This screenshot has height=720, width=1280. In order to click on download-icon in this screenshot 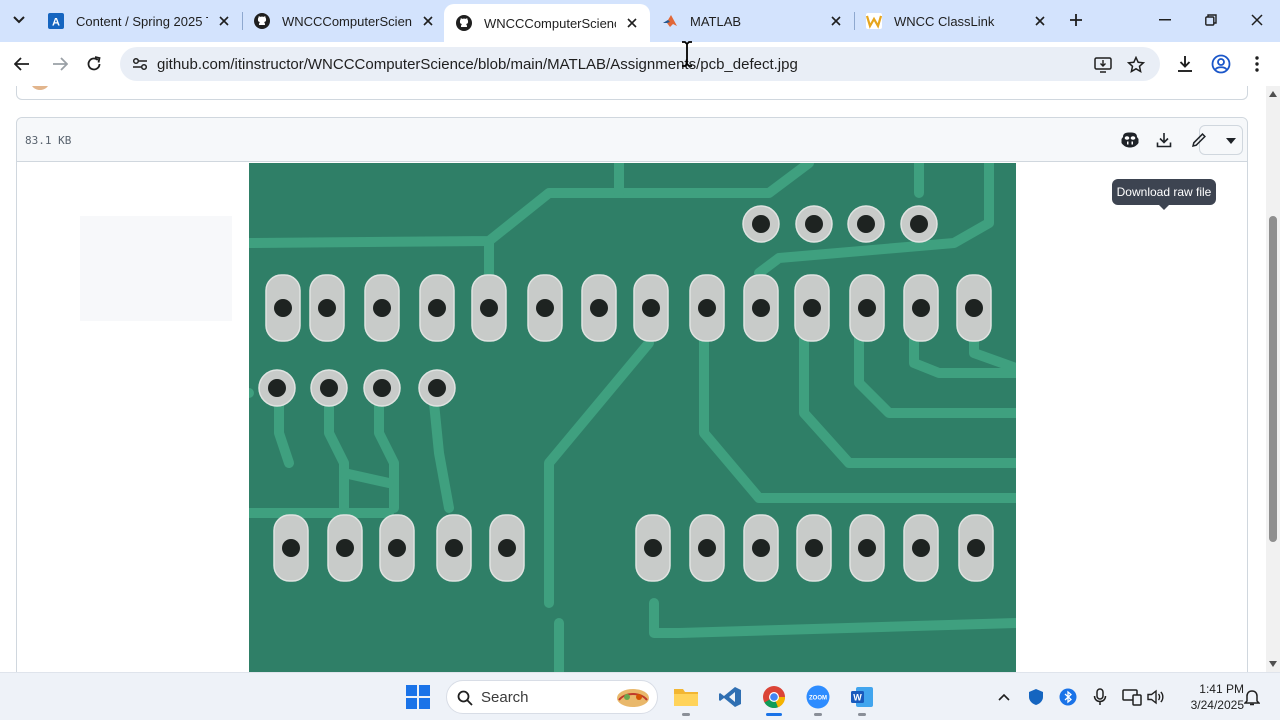, I will do `click(1185, 64)`.